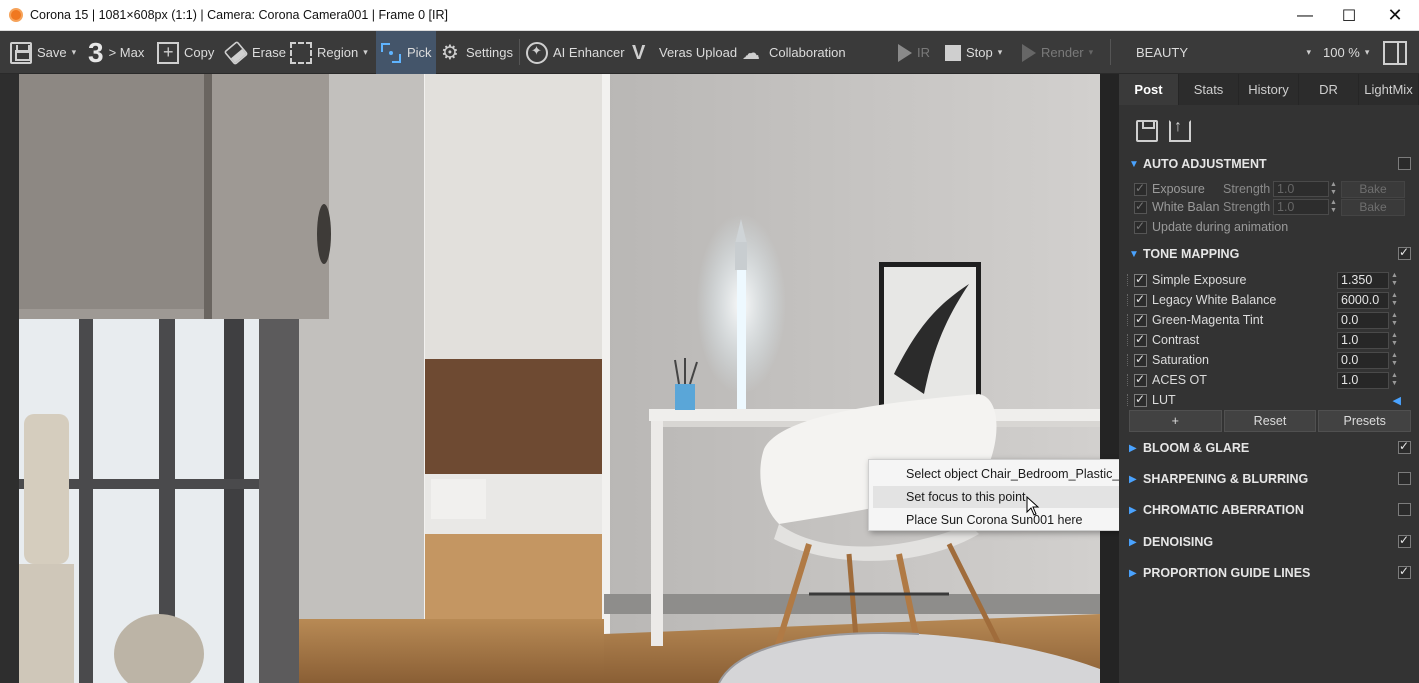 The image size is (1419, 683). I want to click on tab-post: Post, so click(1149, 89).